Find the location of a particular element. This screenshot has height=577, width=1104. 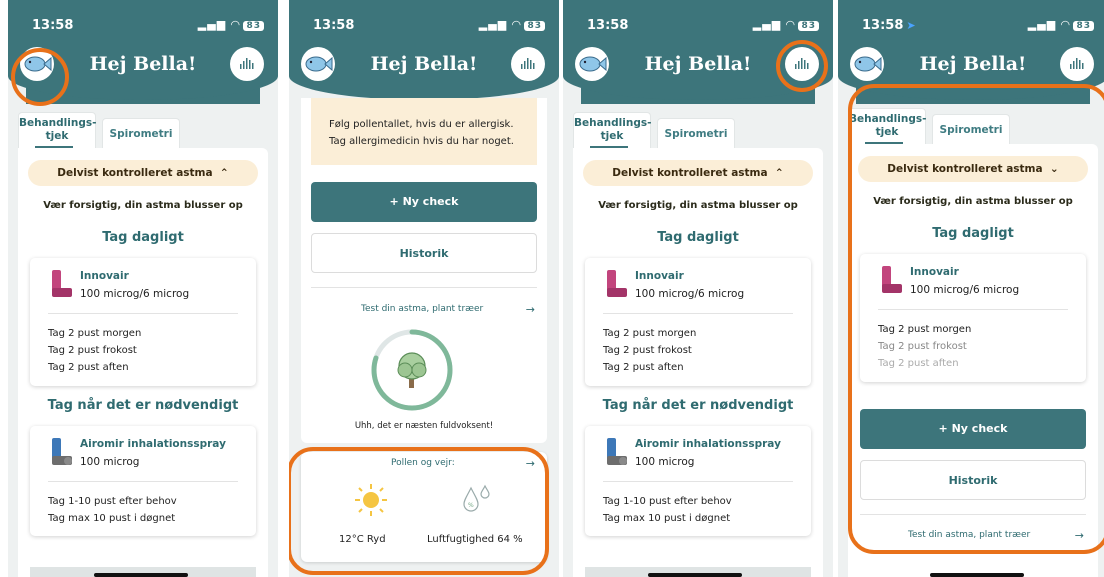

pollen-tip-line1: Følg pollentallet, hvis du er allergisk. is located at coordinates (421, 124).